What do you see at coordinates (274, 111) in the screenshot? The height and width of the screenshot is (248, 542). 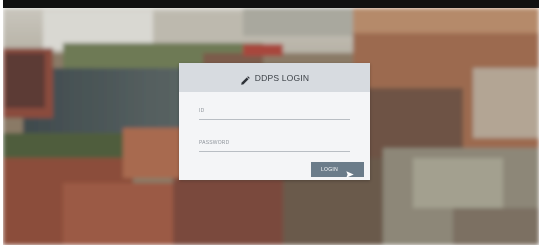 I see `id-input` at bounding box center [274, 111].